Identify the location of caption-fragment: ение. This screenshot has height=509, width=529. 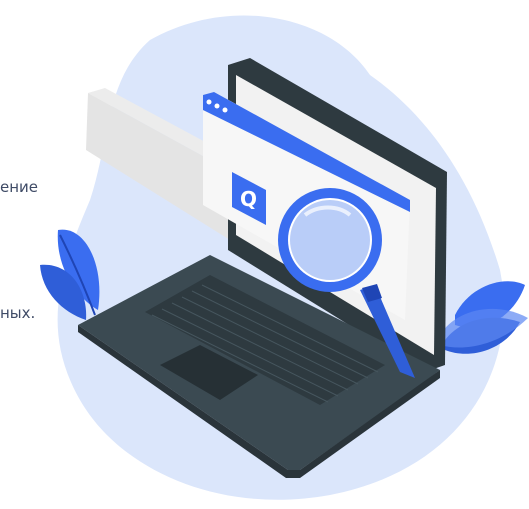
(19, 187).